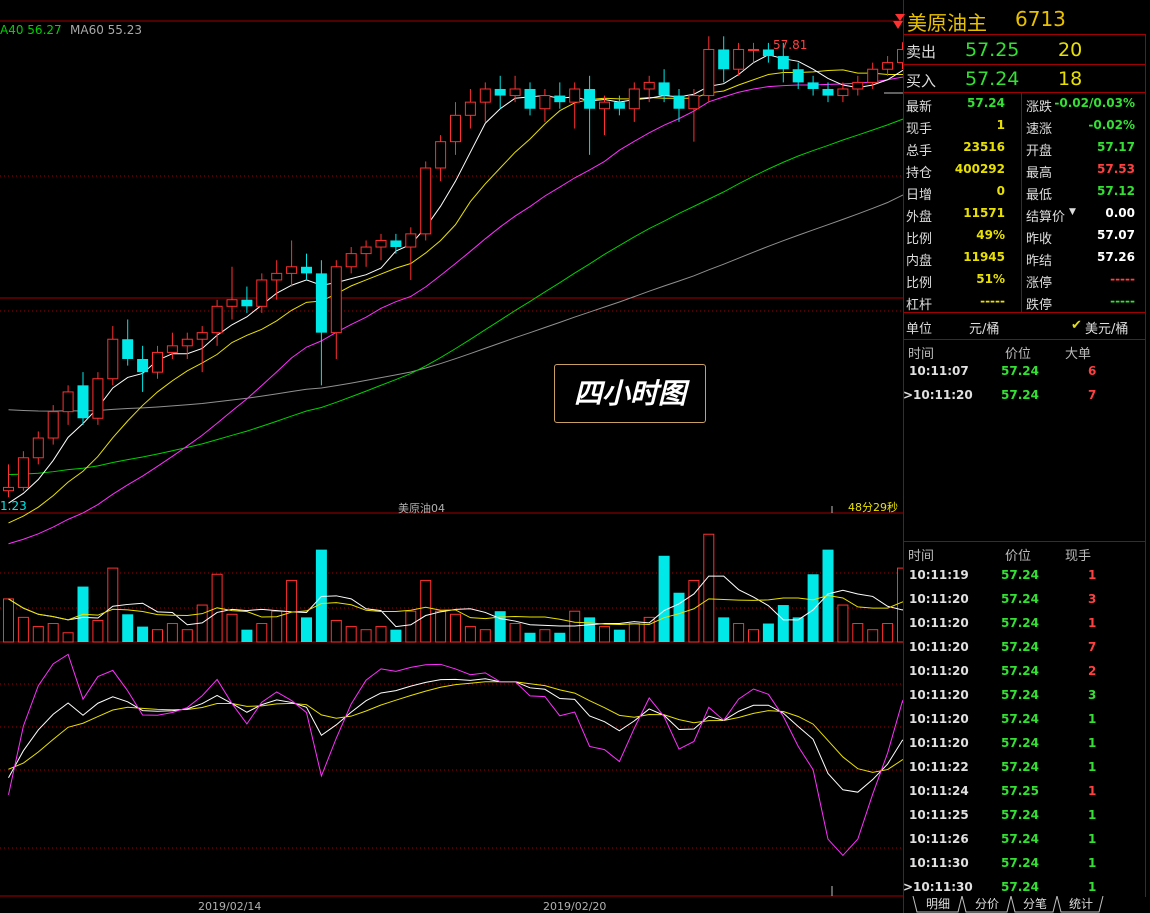  What do you see at coordinates (1070, 50) in the screenshot?
I see `ask-qty: 20` at bounding box center [1070, 50].